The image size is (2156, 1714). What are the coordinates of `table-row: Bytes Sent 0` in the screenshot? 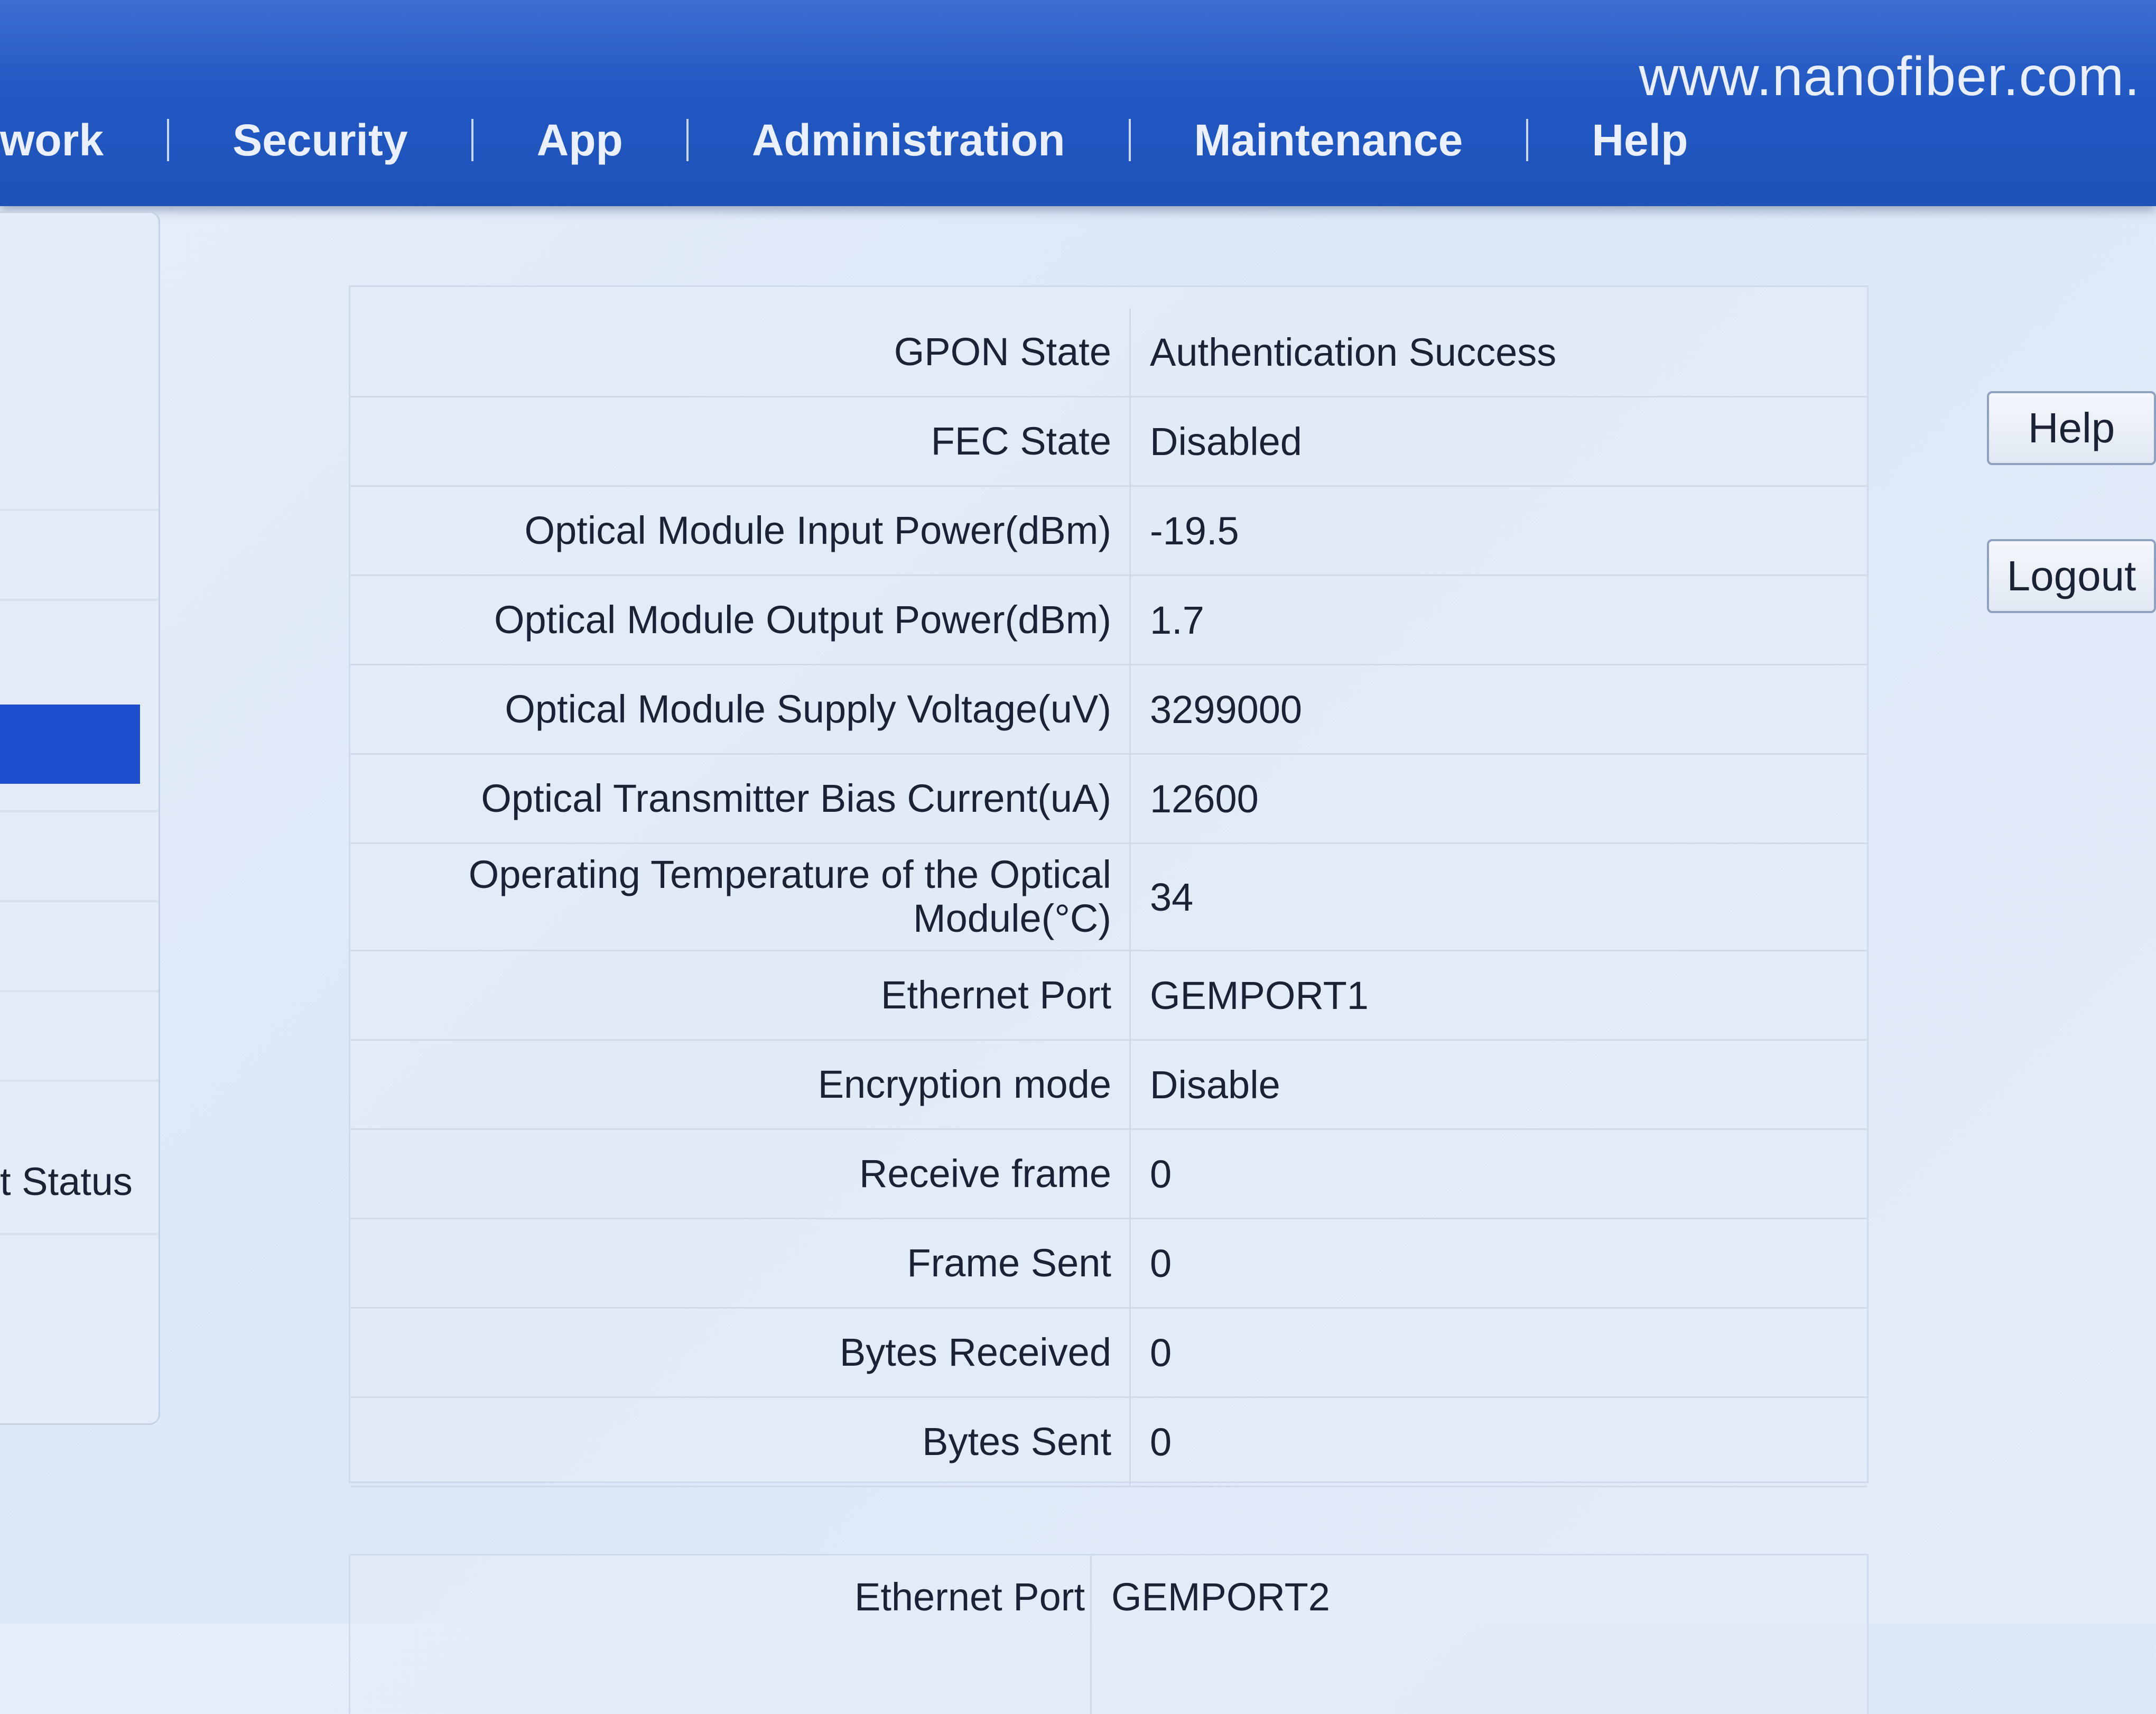 It's located at (1108, 1442).